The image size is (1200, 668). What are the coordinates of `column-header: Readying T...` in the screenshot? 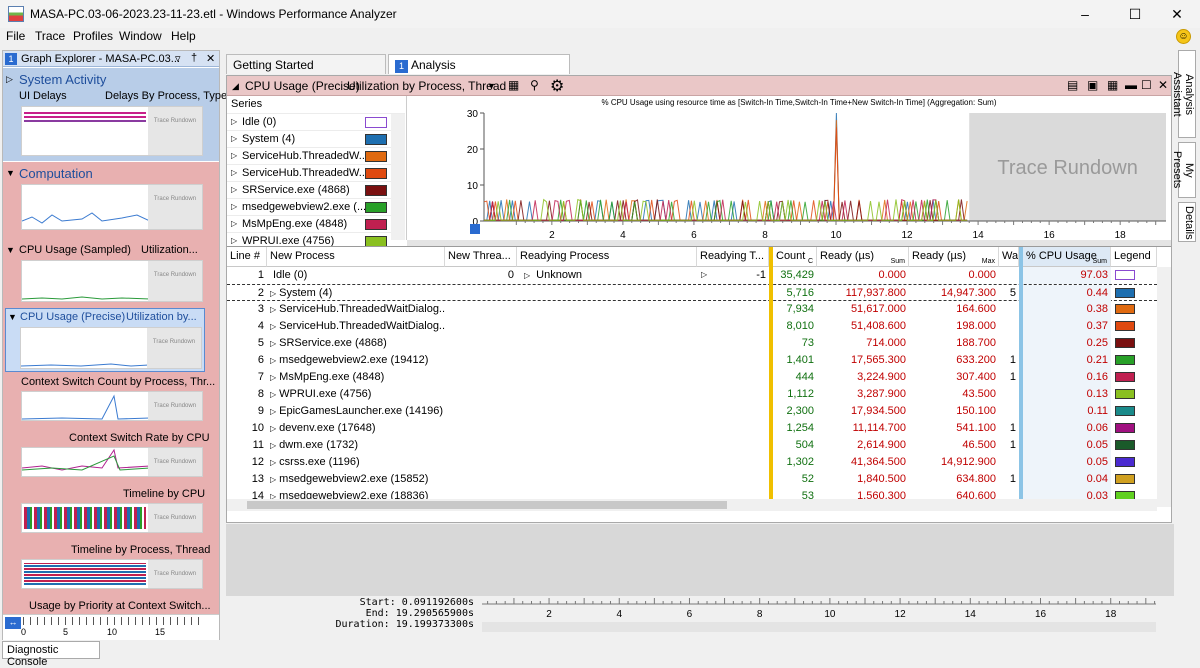 It's located at (733, 257).